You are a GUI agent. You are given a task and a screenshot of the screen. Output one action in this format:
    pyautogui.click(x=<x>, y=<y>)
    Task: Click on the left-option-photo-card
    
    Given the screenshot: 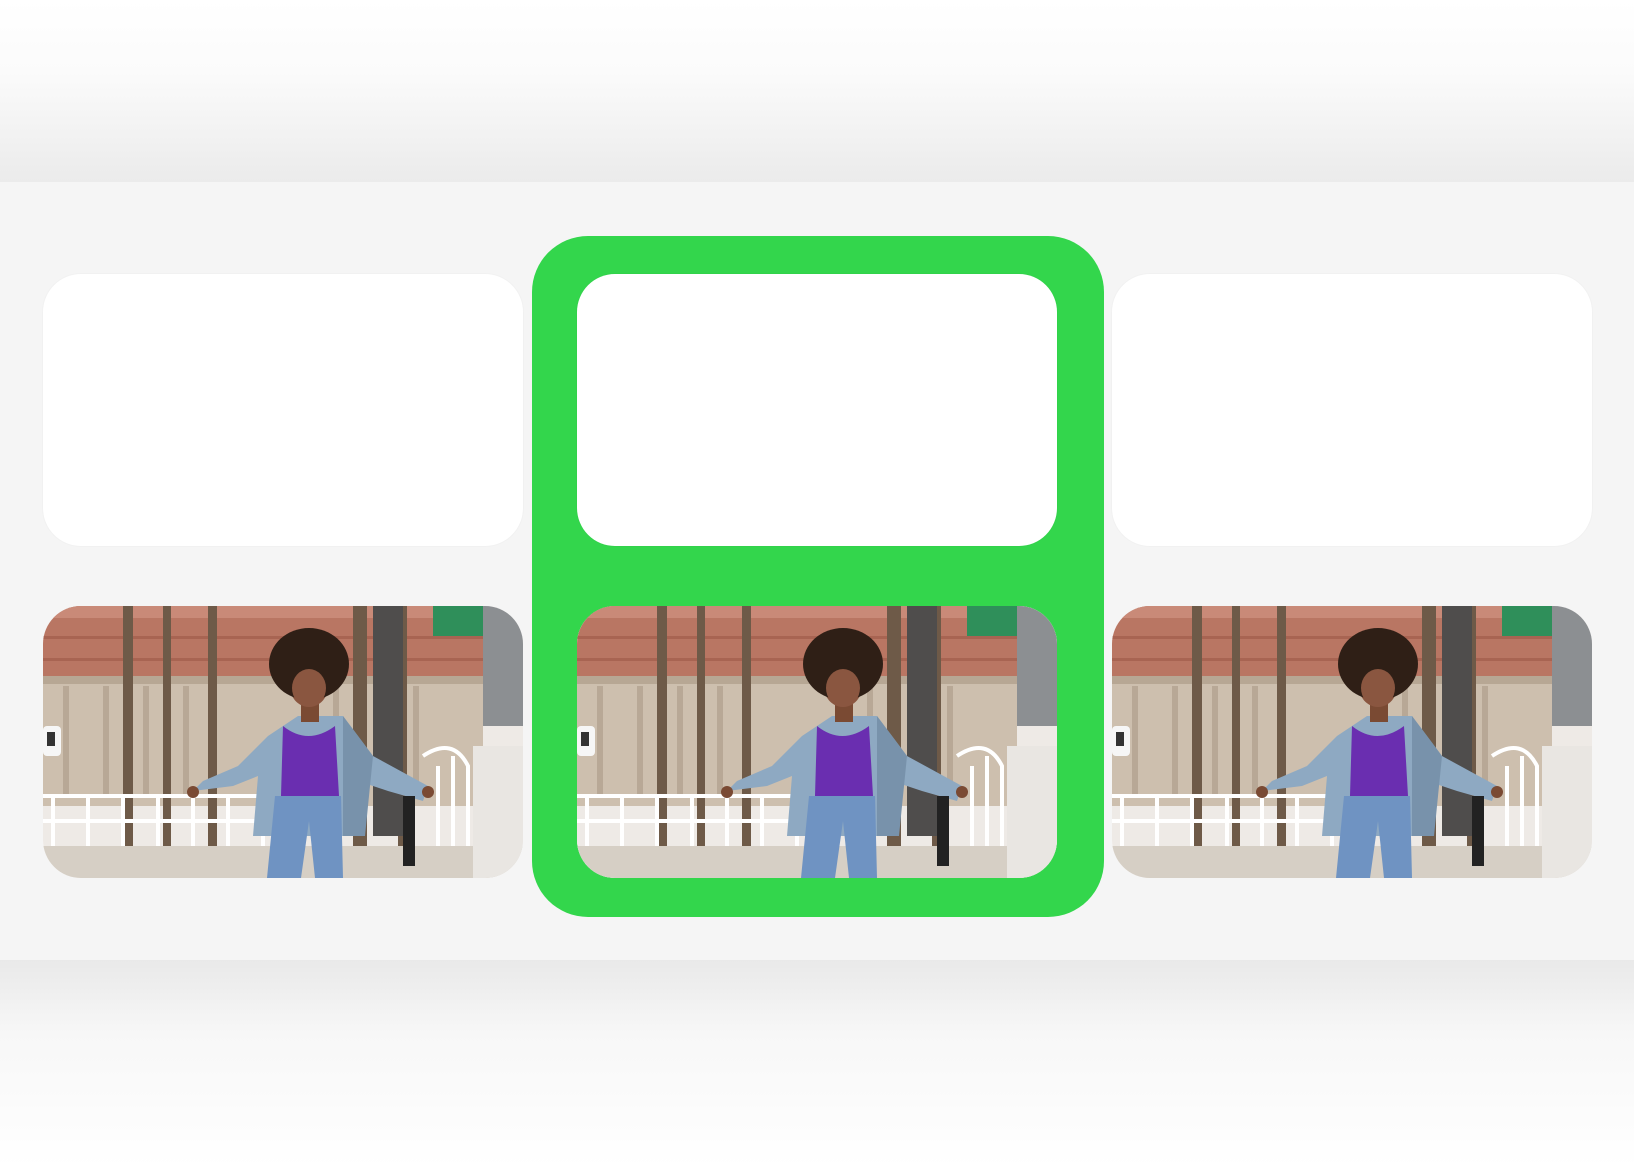 What is the action you would take?
    pyautogui.click(x=283, y=742)
    